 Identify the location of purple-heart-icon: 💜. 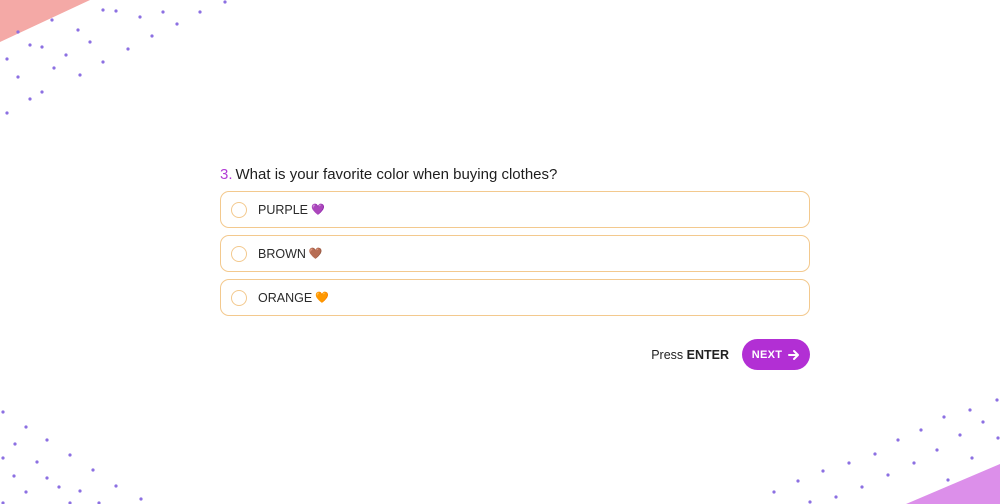
(318, 209).